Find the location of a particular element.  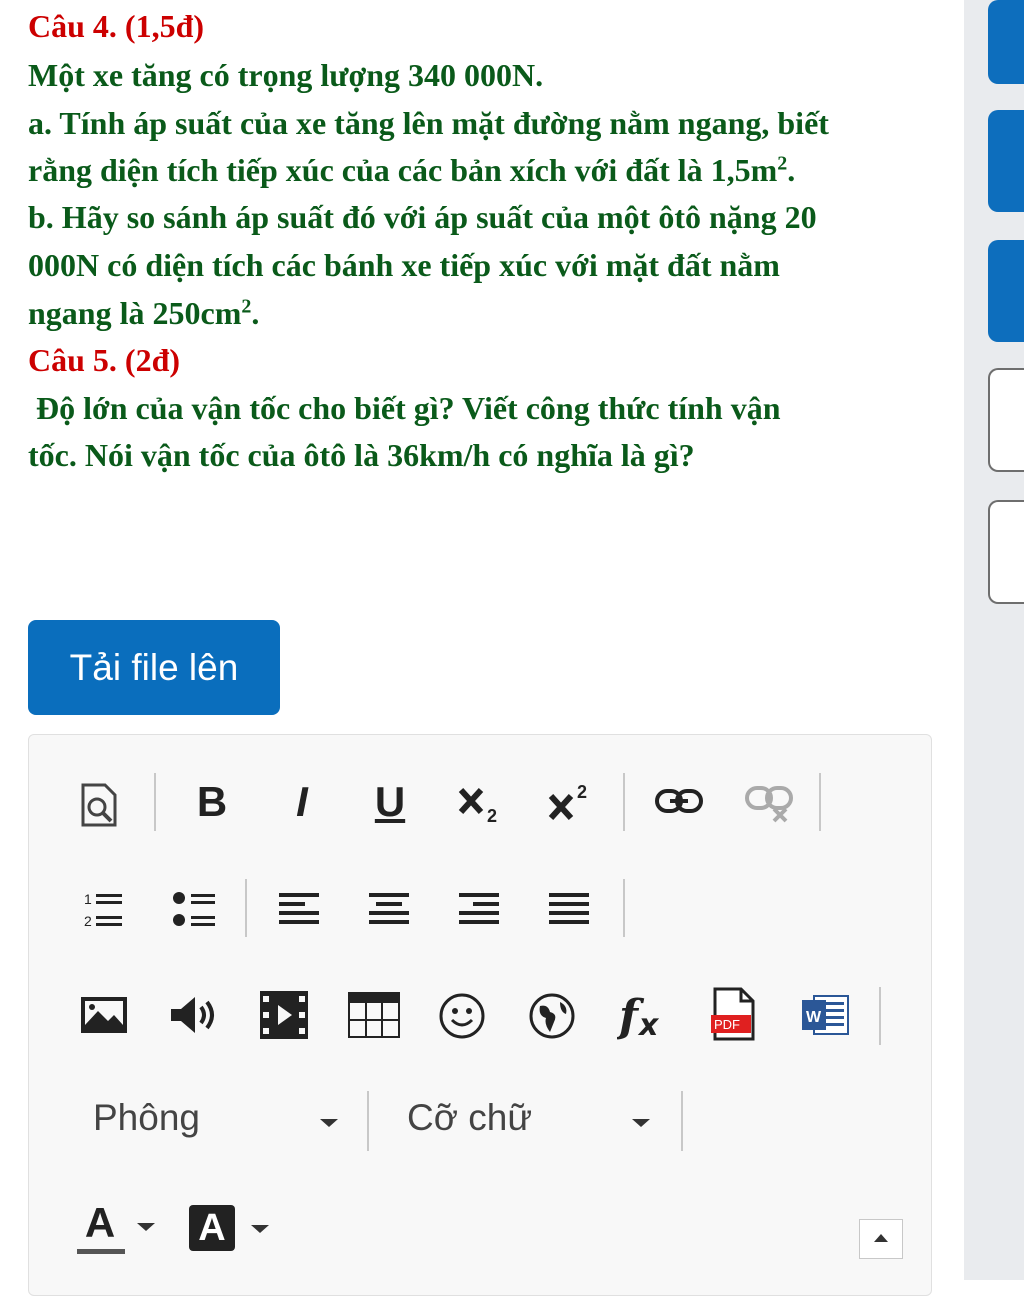

word-label: W is located at coordinates (814, 1017).